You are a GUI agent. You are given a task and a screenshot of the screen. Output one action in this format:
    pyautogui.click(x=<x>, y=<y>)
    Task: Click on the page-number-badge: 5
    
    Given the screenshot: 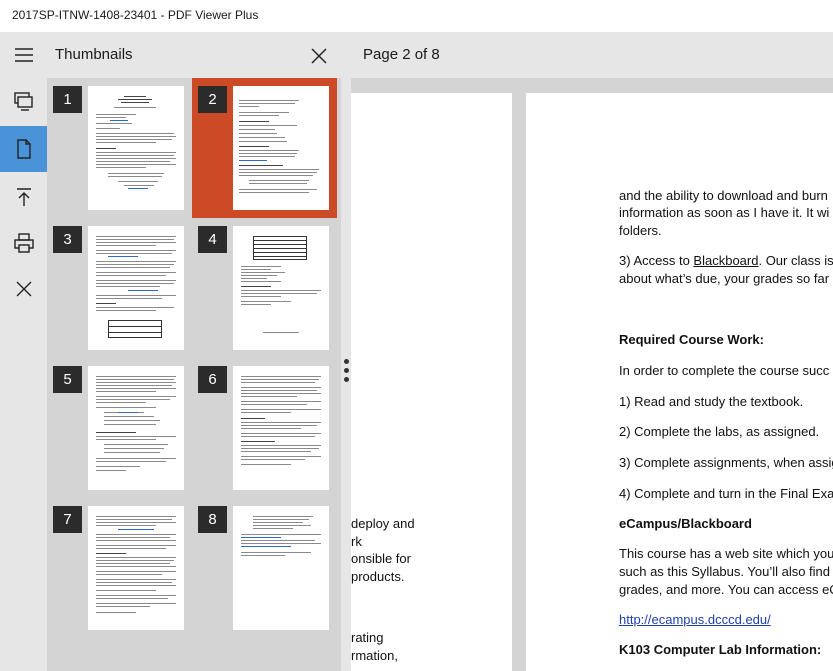 What is the action you would take?
    pyautogui.click(x=67, y=379)
    